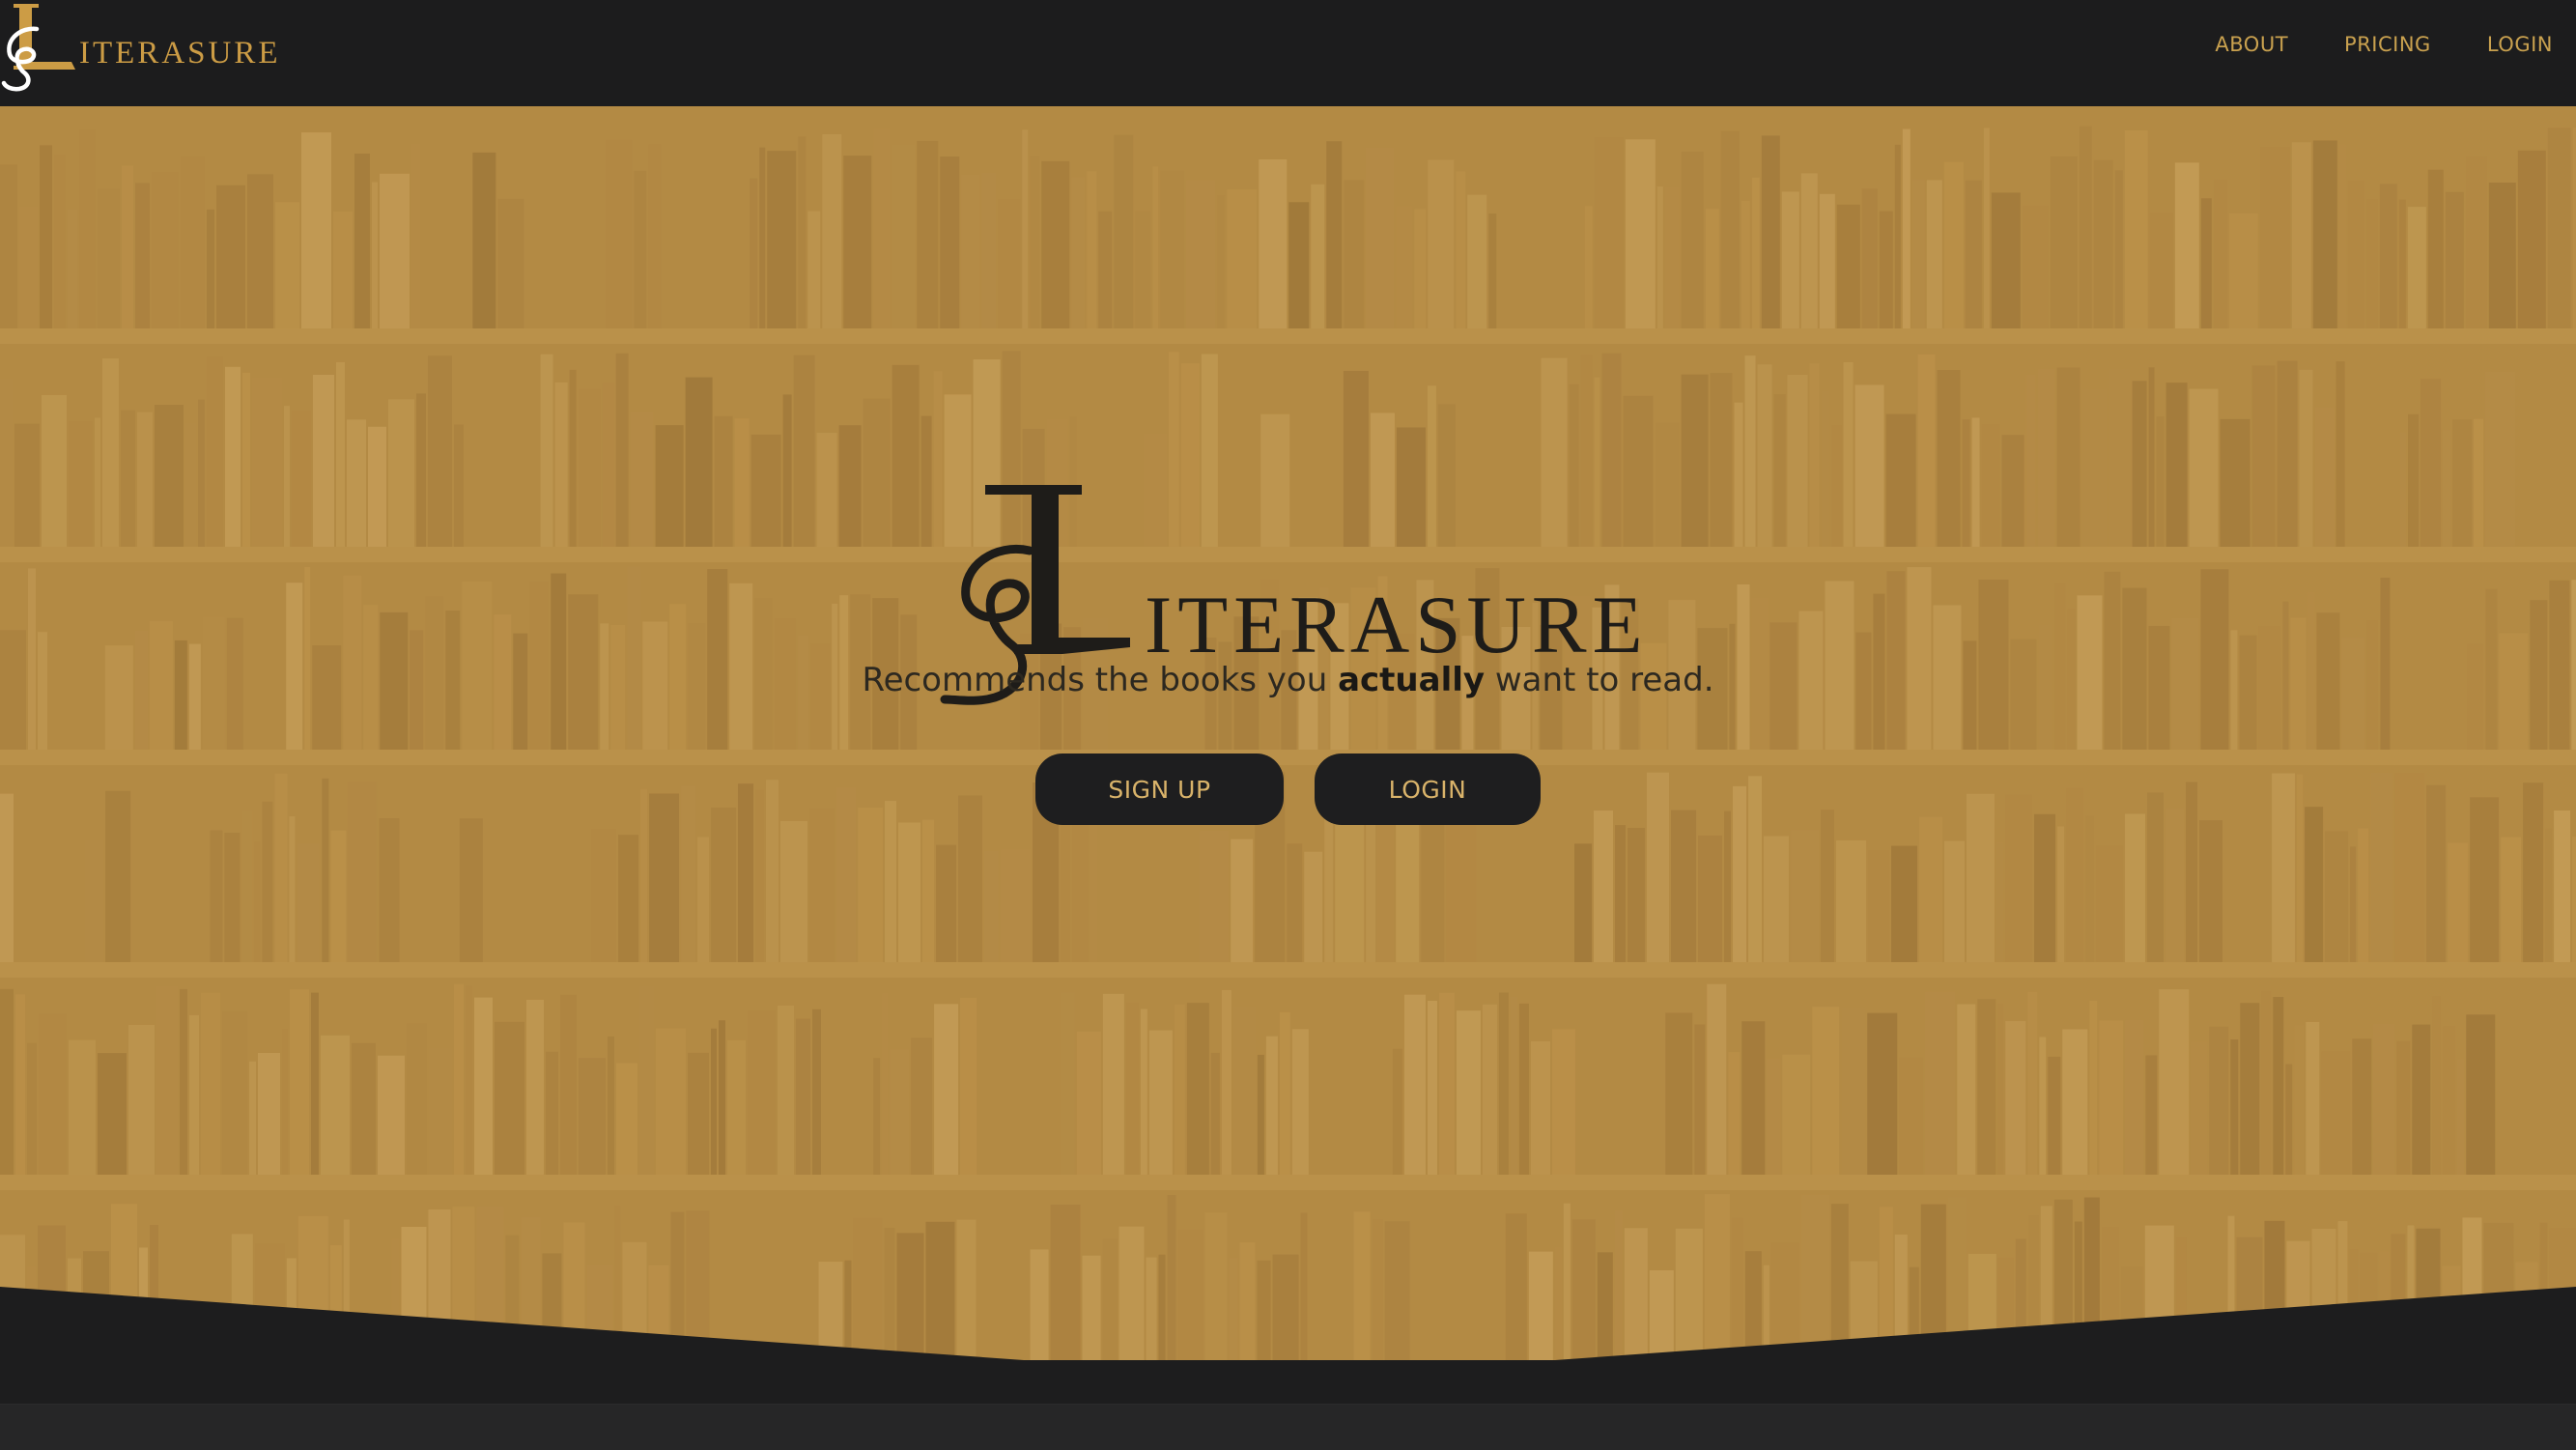  Describe the element at coordinates (180, 54) in the screenshot. I see `brand-wordmark: ITERASURE` at that location.